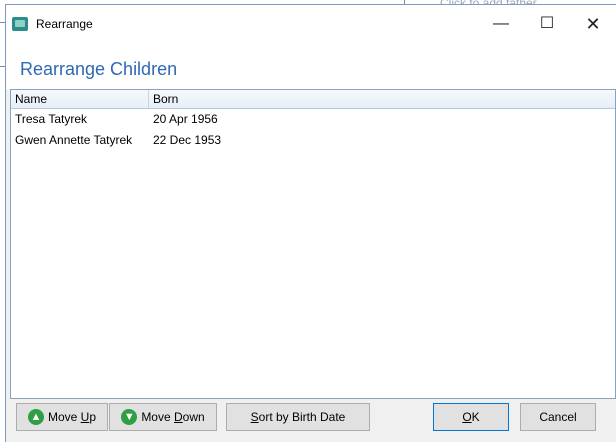 Image resolution: width=616 pixels, height=442 pixels. Describe the element at coordinates (209, 99) in the screenshot. I see `column-header-born: Born` at that location.